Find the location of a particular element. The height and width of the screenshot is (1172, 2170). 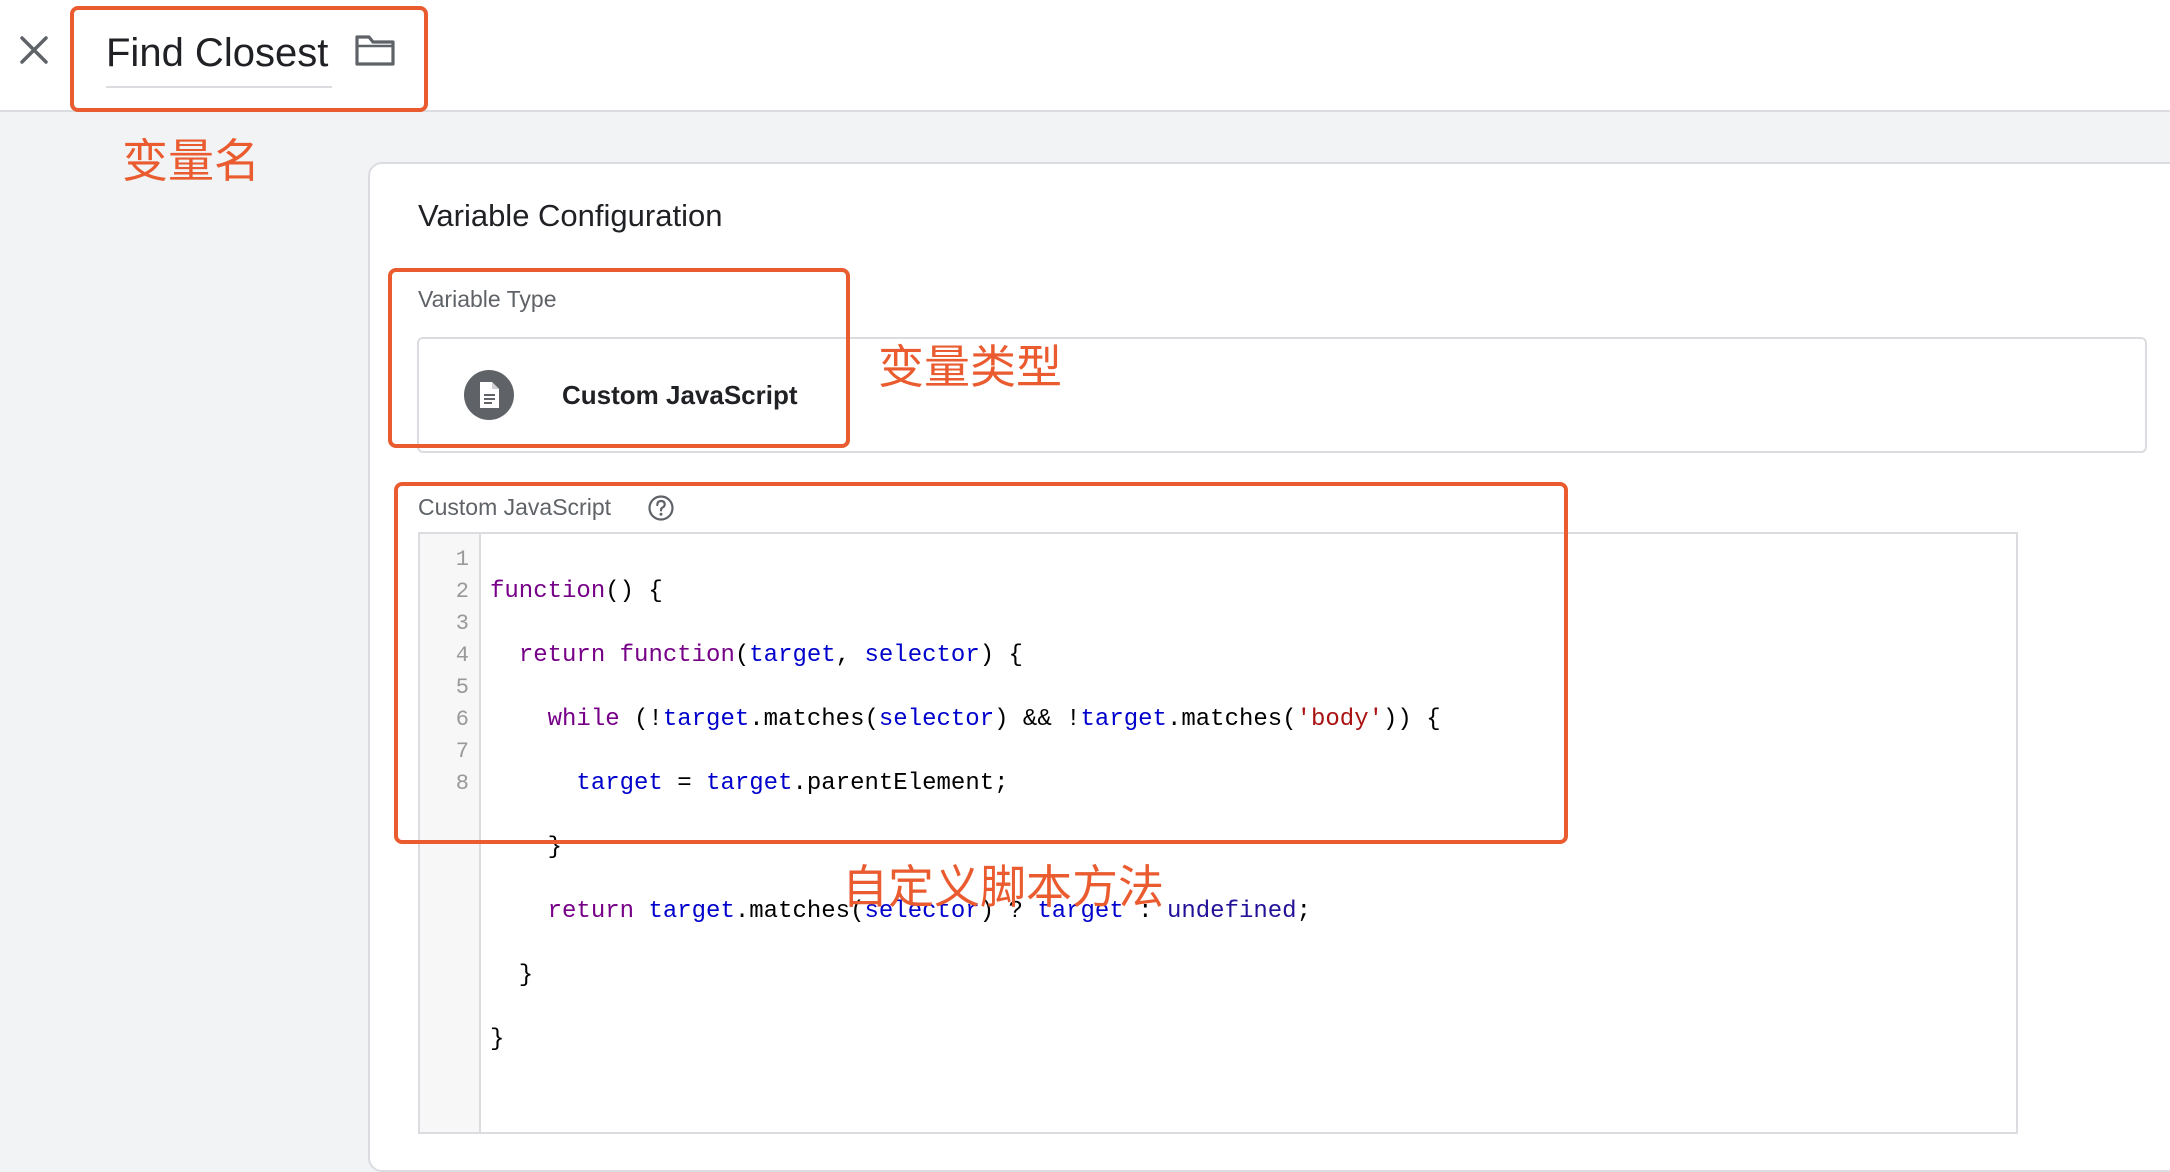

line-number: 7 is located at coordinates (462, 751).